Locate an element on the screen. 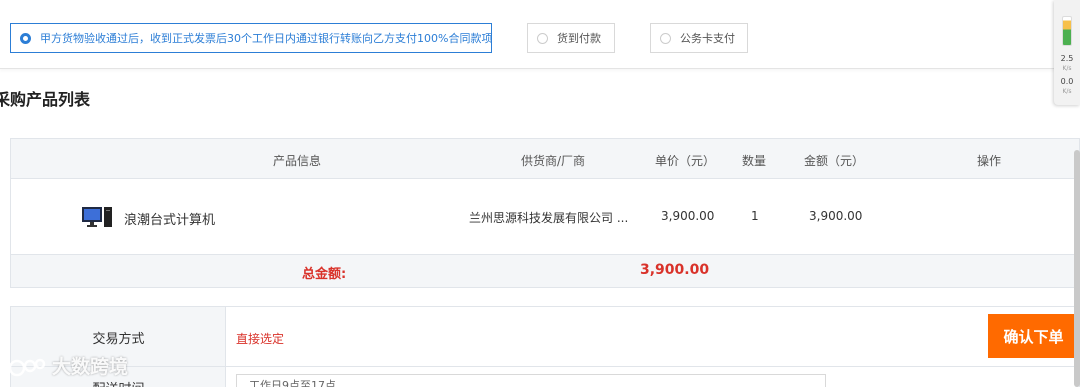 The image size is (1080, 387). download-speed: 0.0 is located at coordinates (1067, 81).